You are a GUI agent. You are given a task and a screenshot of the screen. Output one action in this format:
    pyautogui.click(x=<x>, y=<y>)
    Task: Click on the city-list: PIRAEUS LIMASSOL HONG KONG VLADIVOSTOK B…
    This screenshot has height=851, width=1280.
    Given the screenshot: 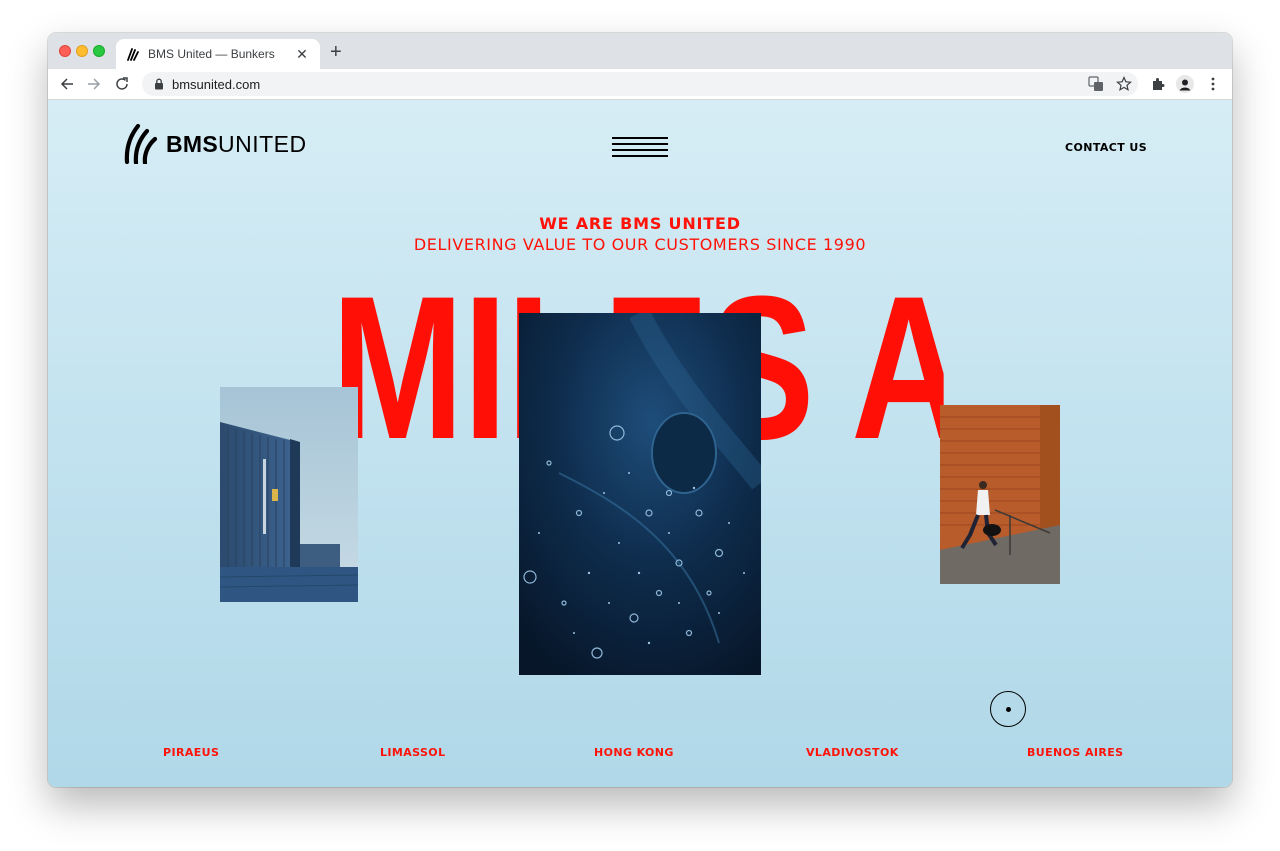 What is the action you would take?
    pyautogui.click(x=640, y=756)
    